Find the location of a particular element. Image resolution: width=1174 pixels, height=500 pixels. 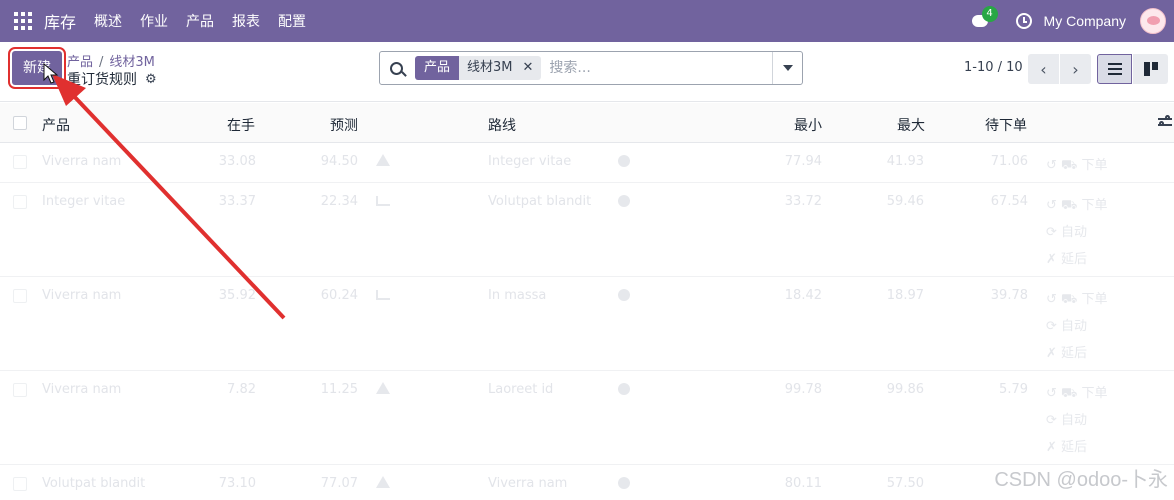

action-label: 延后 is located at coordinates (1074, 353).